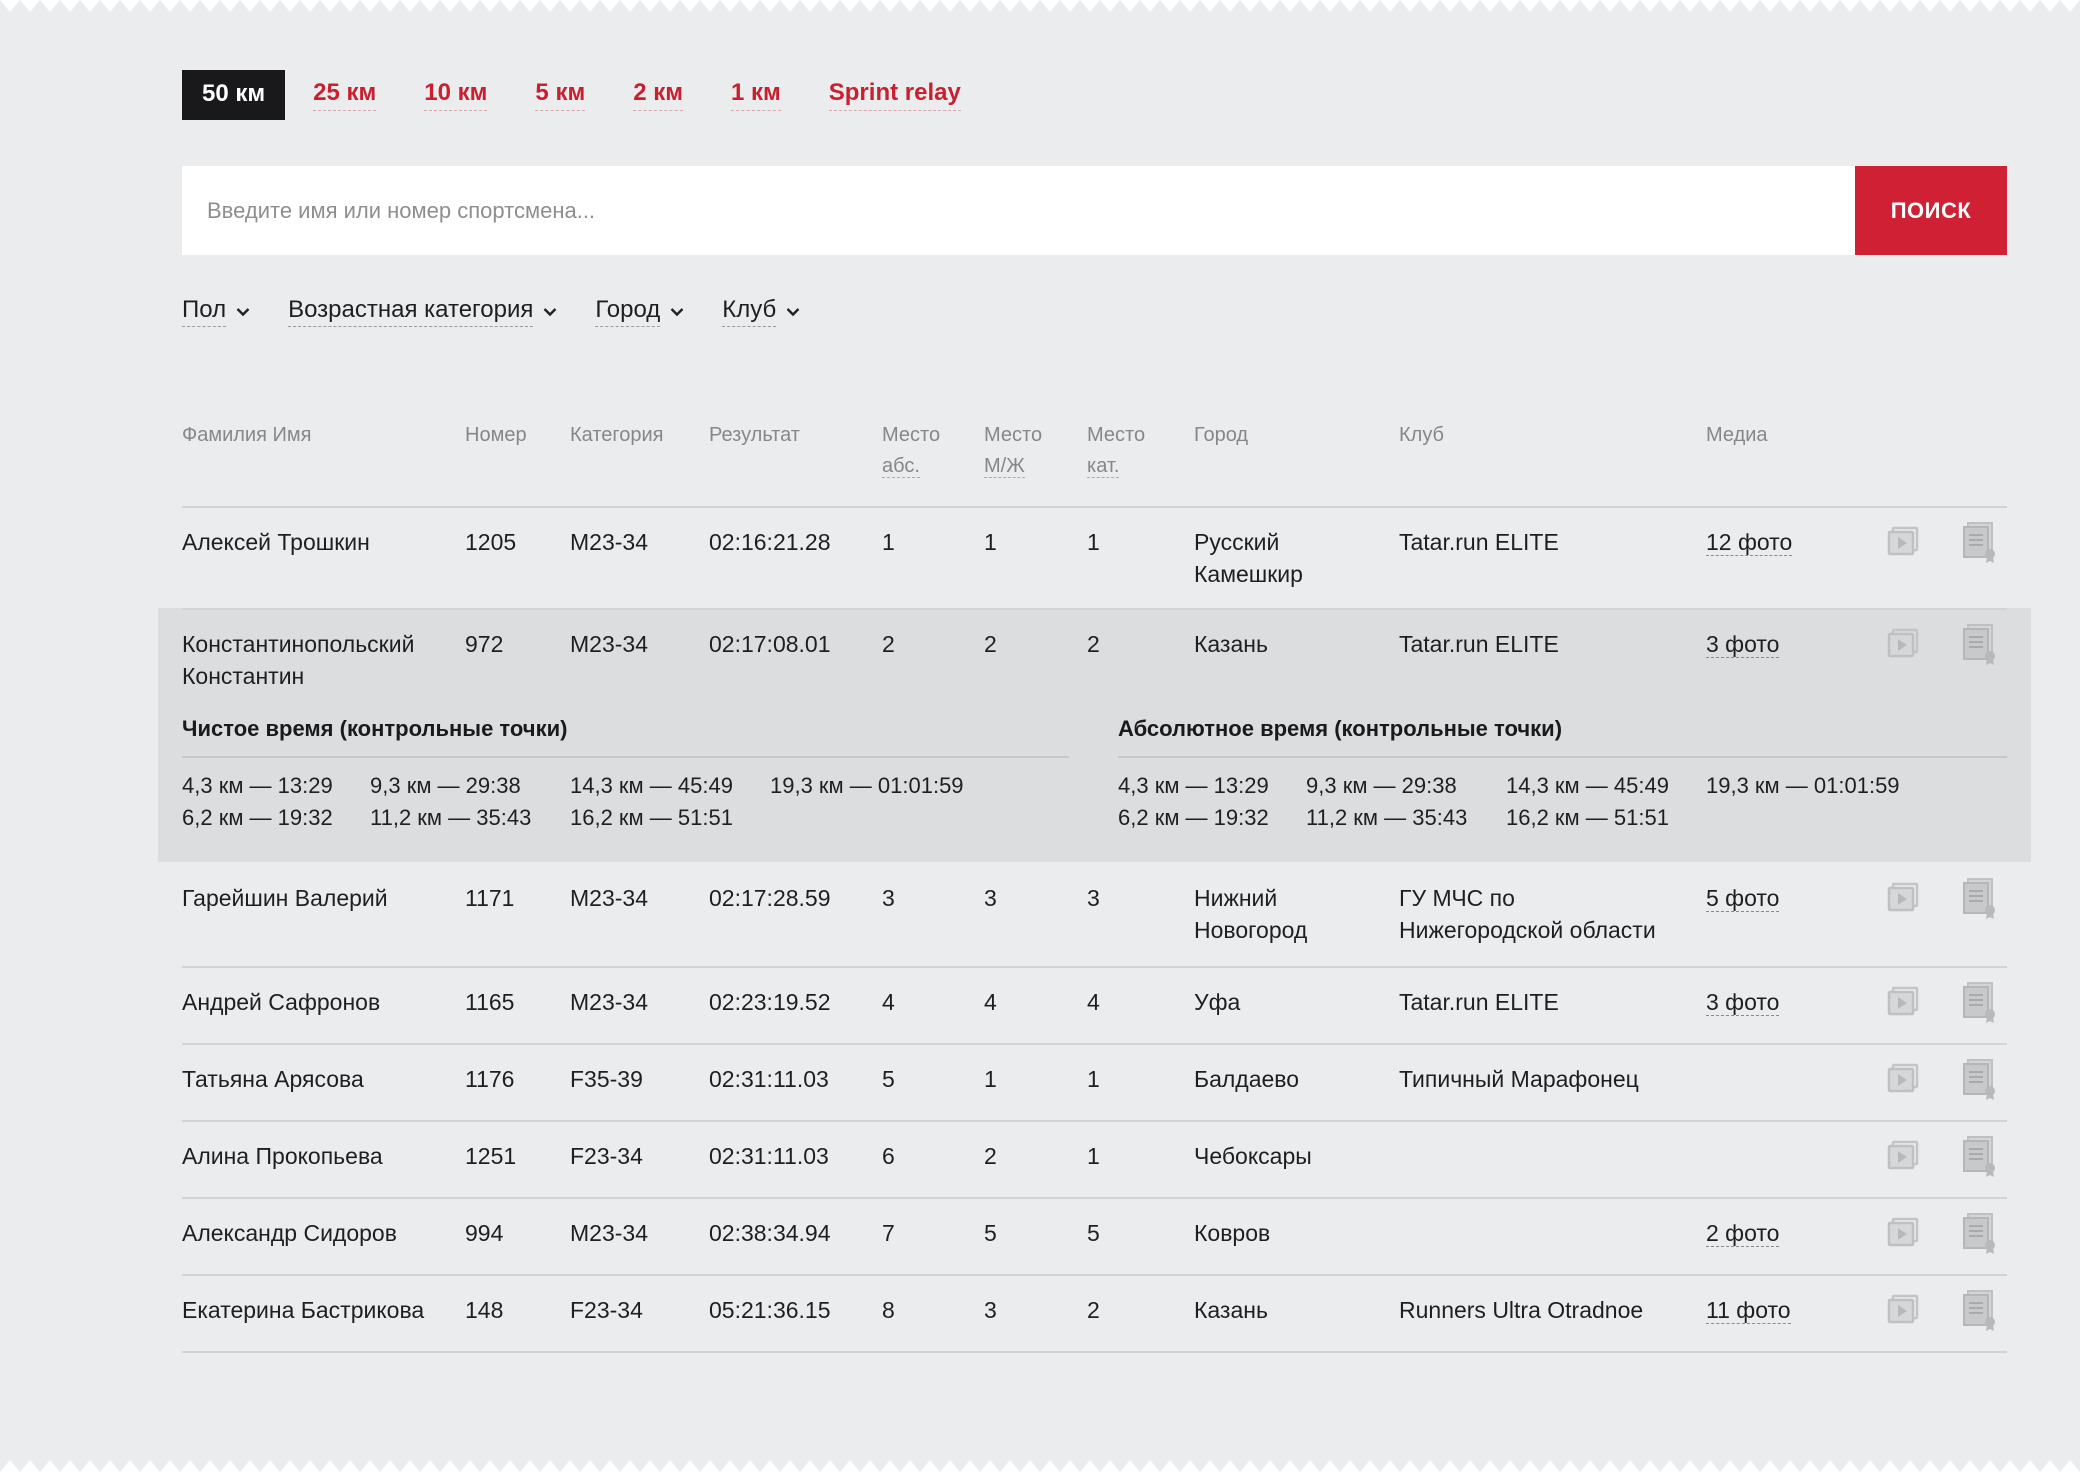 Image resolution: width=2080 pixels, height=1472 pixels. I want to click on col-club: Клуб, so click(1421, 435).